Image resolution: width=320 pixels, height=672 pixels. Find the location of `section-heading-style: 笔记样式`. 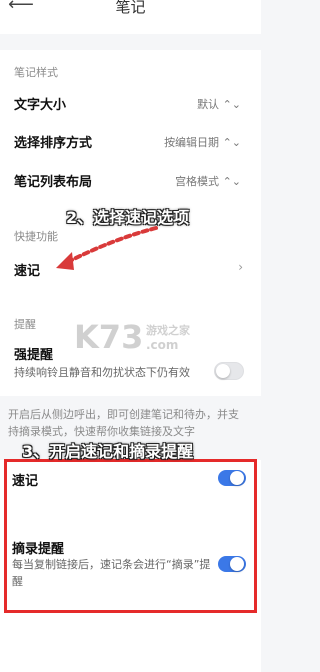

section-heading-style: 笔记样式 is located at coordinates (36, 72).